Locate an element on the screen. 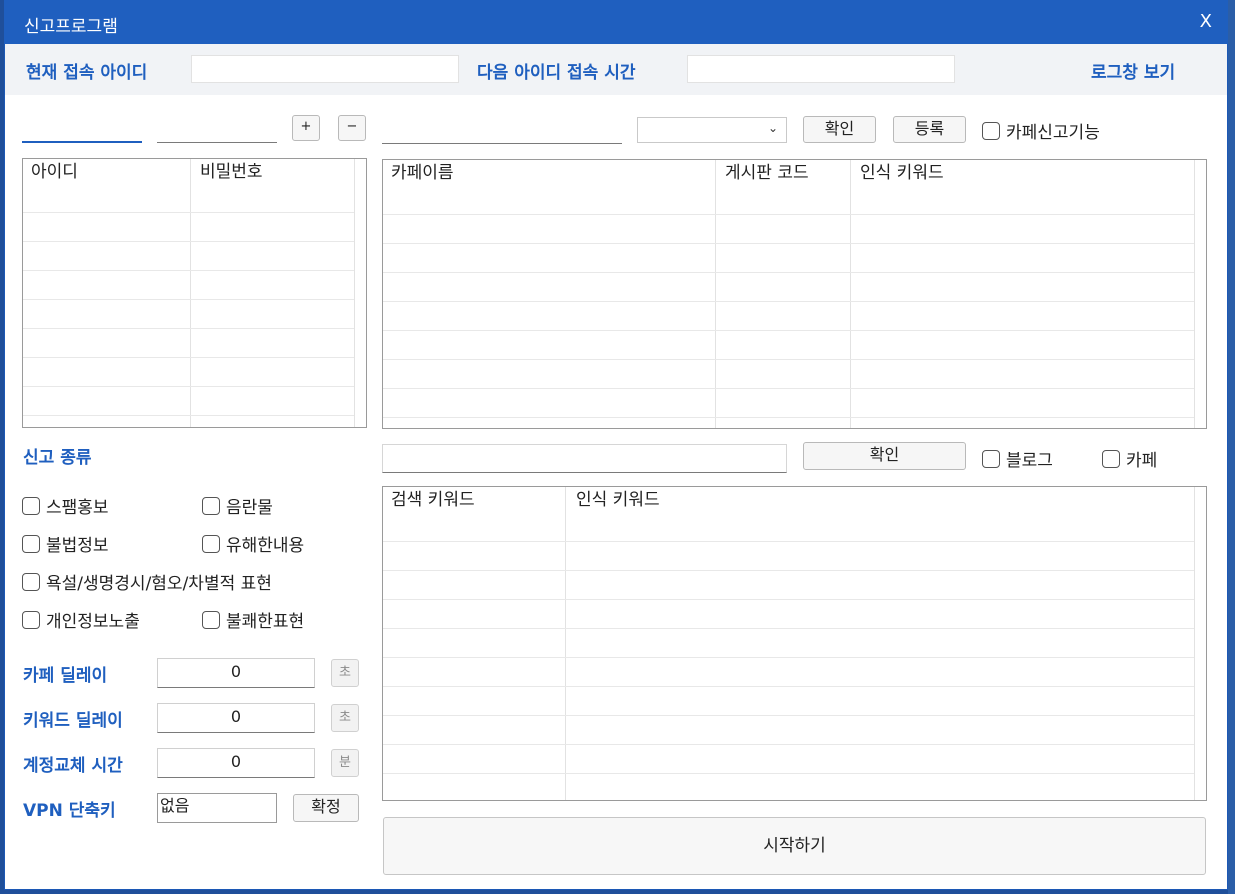 The width and height of the screenshot is (1235, 894). account-table: 아이디 비밀번호 is located at coordinates (194, 293).